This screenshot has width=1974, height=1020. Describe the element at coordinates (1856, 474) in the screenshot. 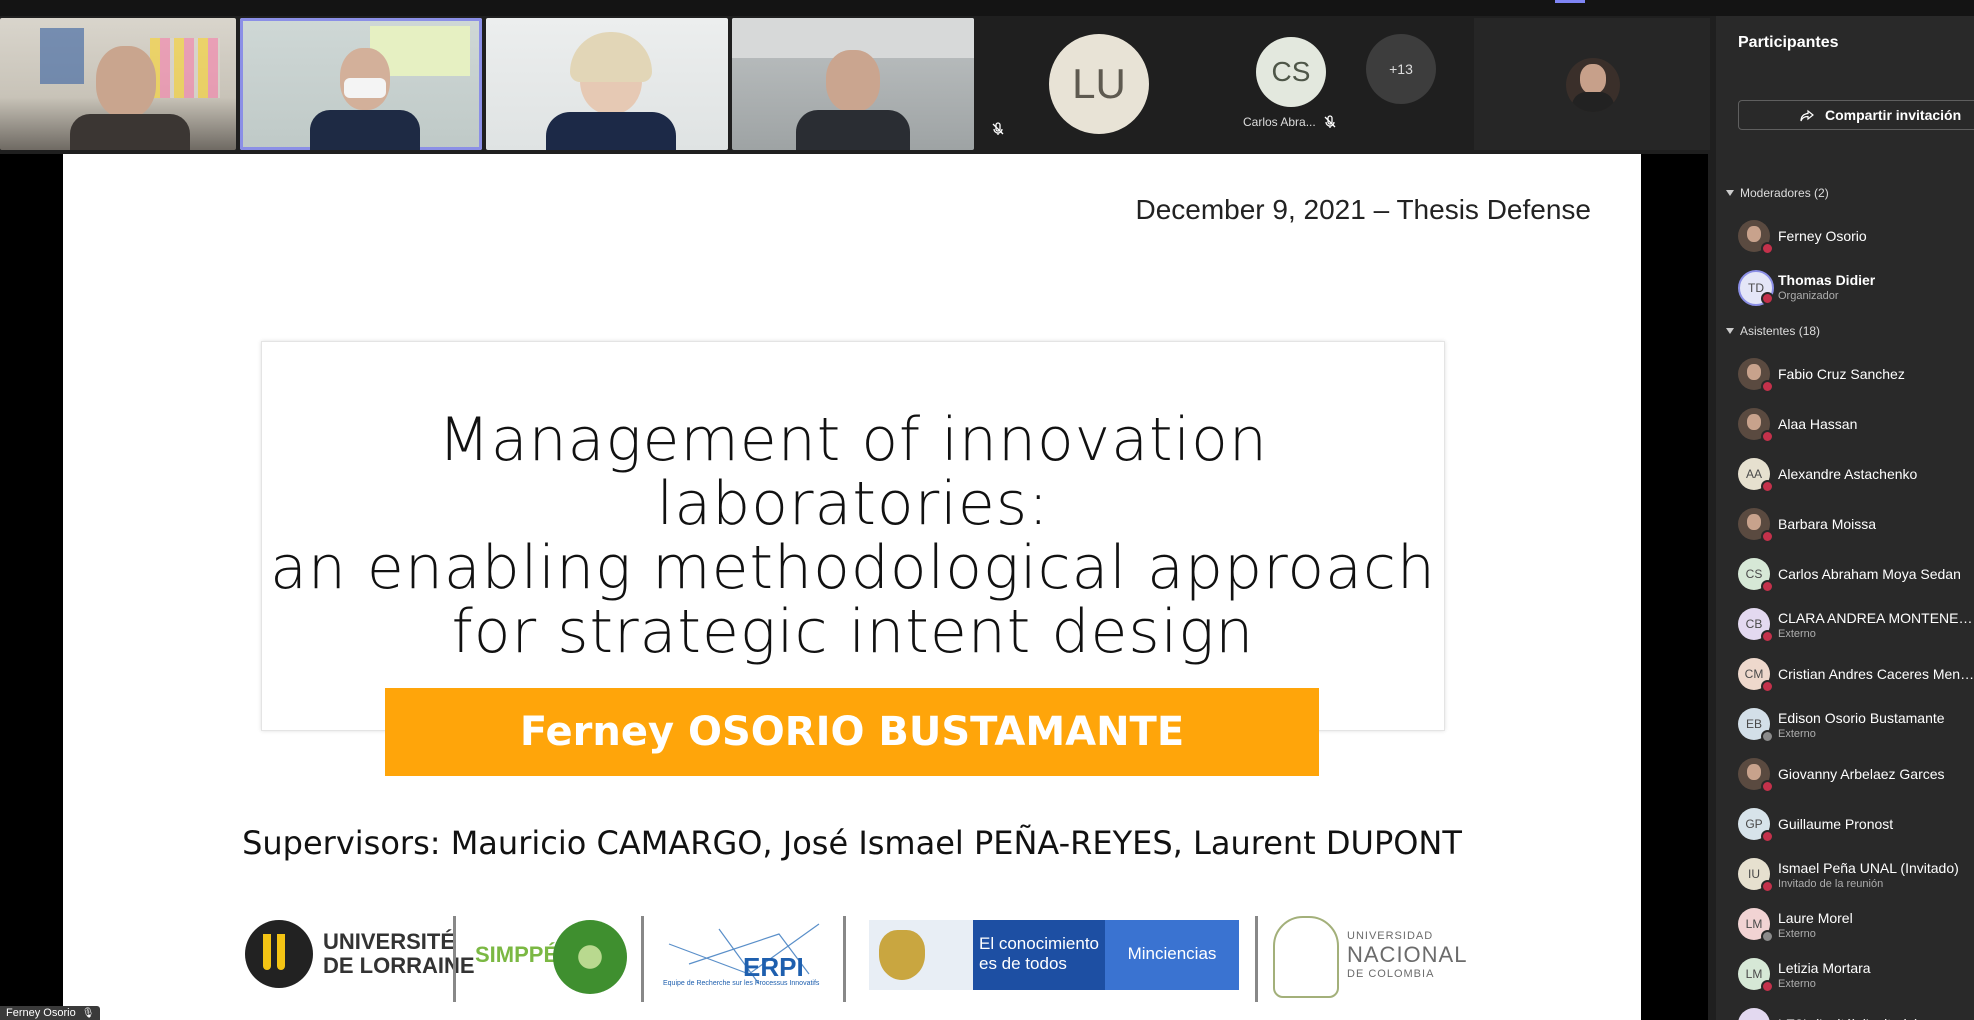

I see `participant-item: AA Alexandre Astachenko` at that location.